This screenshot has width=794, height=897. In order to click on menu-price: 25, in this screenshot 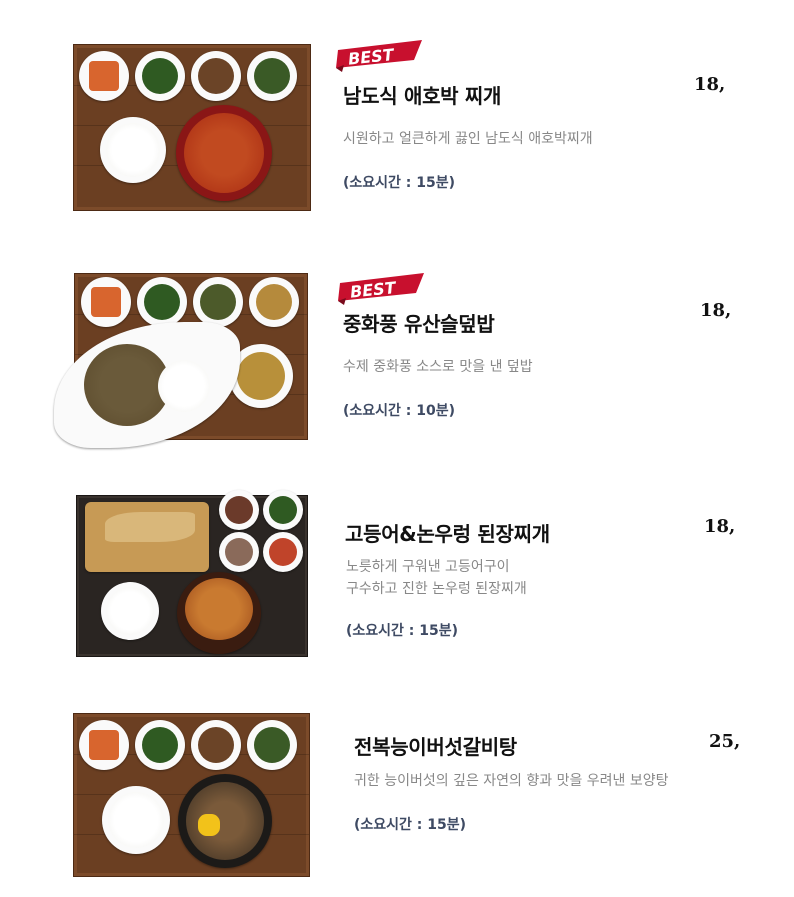, I will do `click(725, 741)`.